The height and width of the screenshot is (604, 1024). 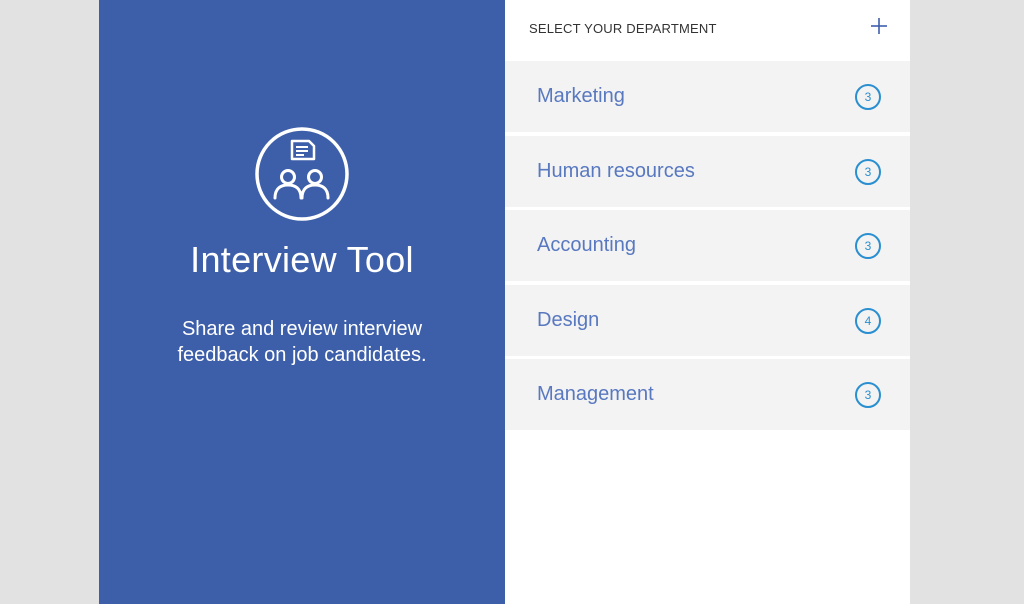 I want to click on department-name: Accounting, so click(x=586, y=245).